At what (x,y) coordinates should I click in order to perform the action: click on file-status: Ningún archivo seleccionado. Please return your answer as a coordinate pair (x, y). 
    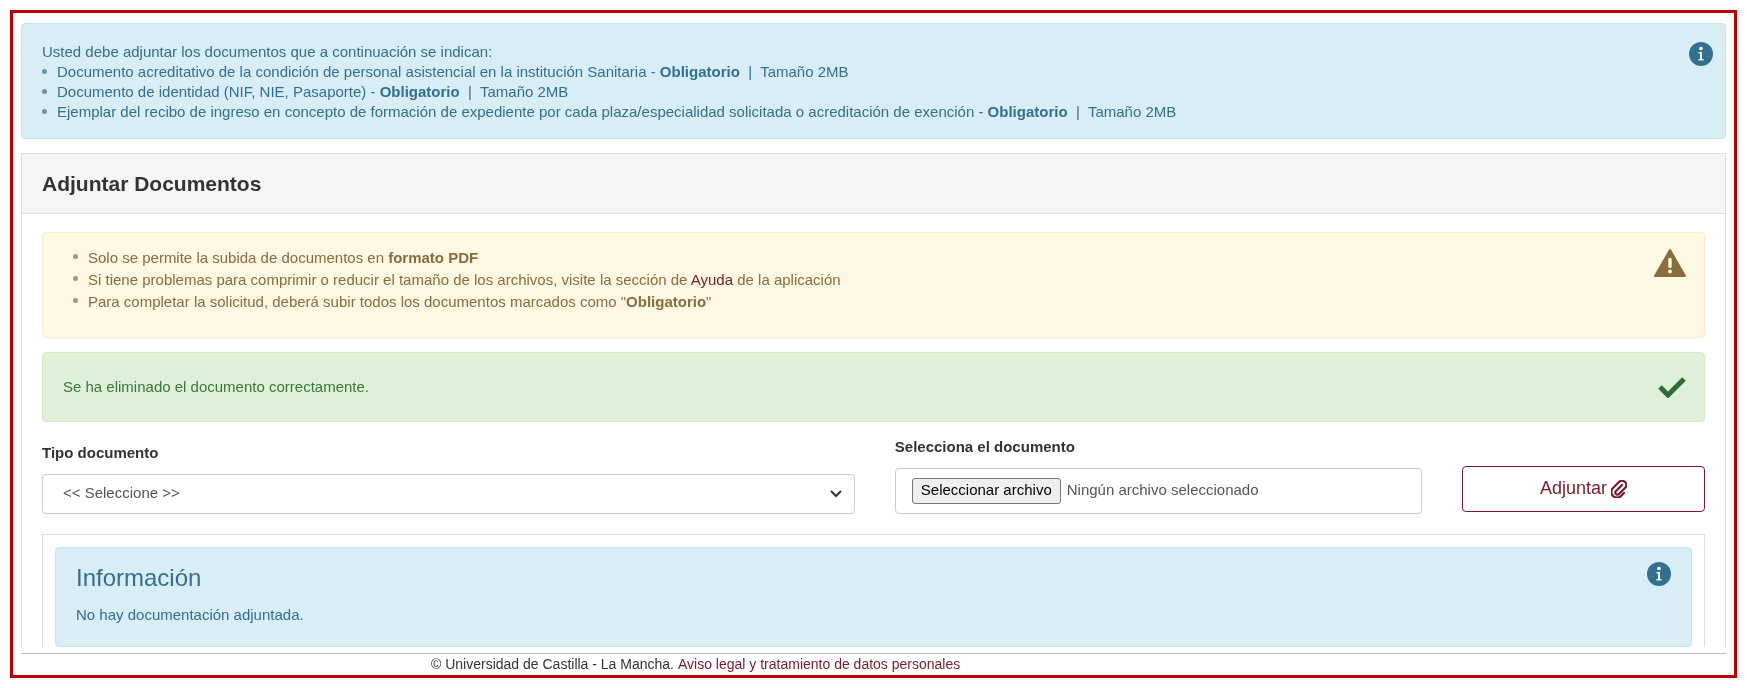
    Looking at the image, I should click on (1162, 490).